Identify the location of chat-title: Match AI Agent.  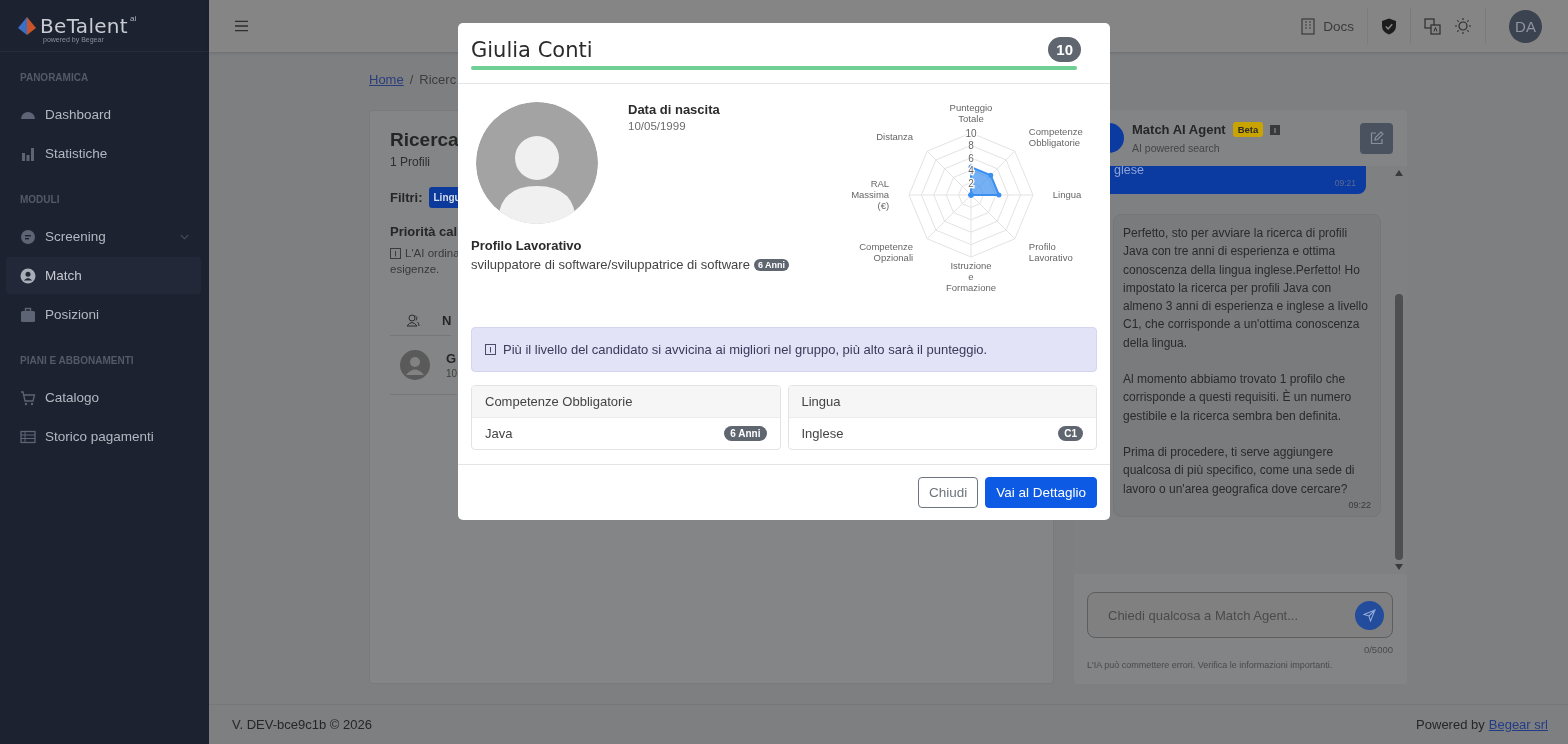
(1179, 129).